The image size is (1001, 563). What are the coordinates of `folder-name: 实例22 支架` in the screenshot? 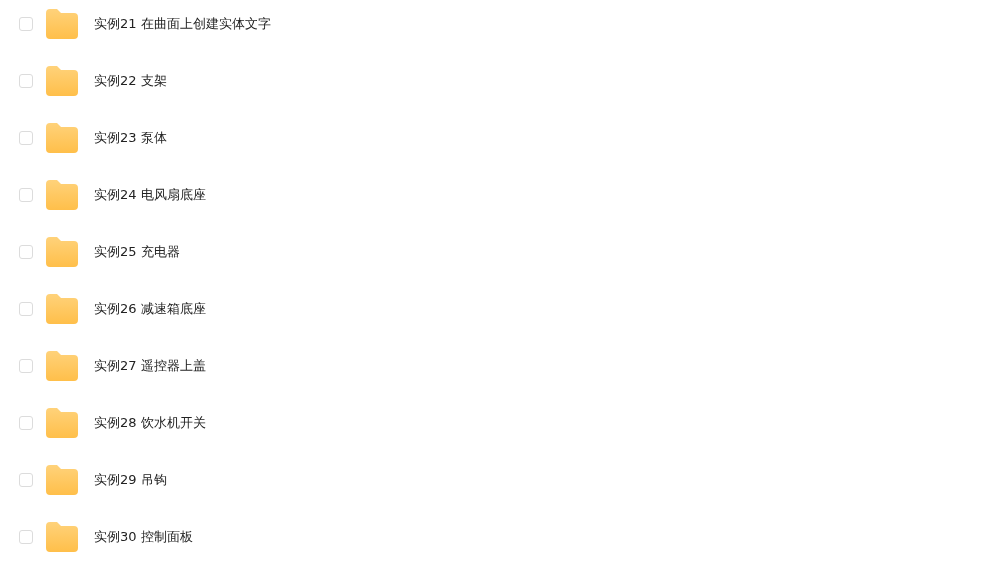 It's located at (130, 81).